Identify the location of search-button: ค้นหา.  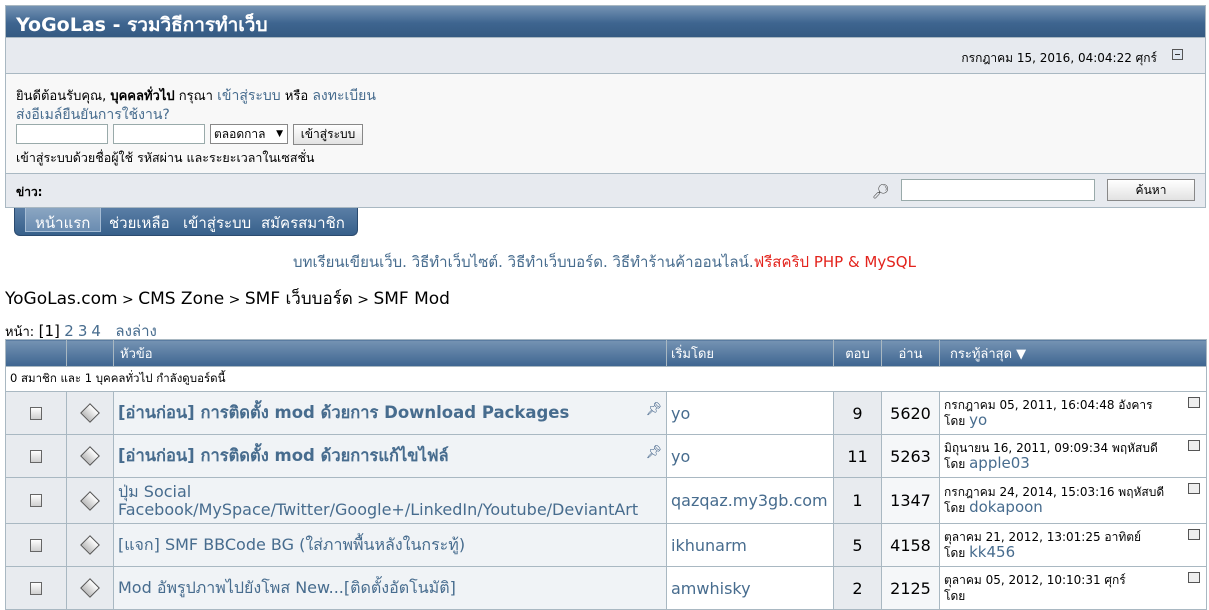
(1151, 190).